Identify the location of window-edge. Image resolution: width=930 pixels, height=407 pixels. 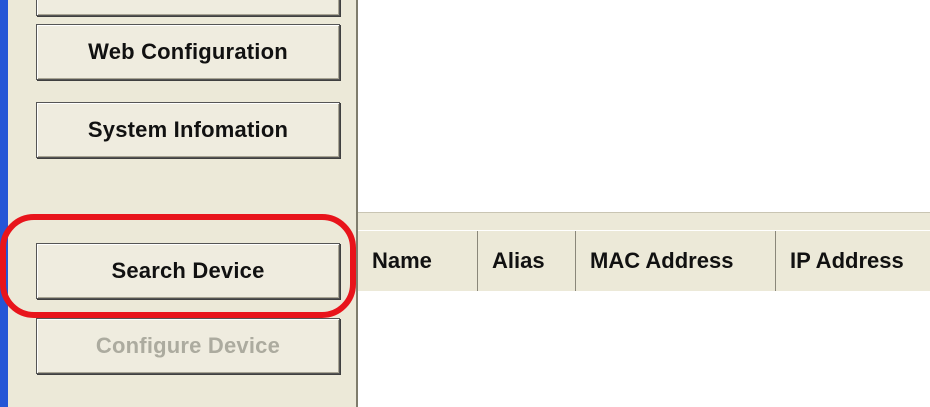
(4, 203).